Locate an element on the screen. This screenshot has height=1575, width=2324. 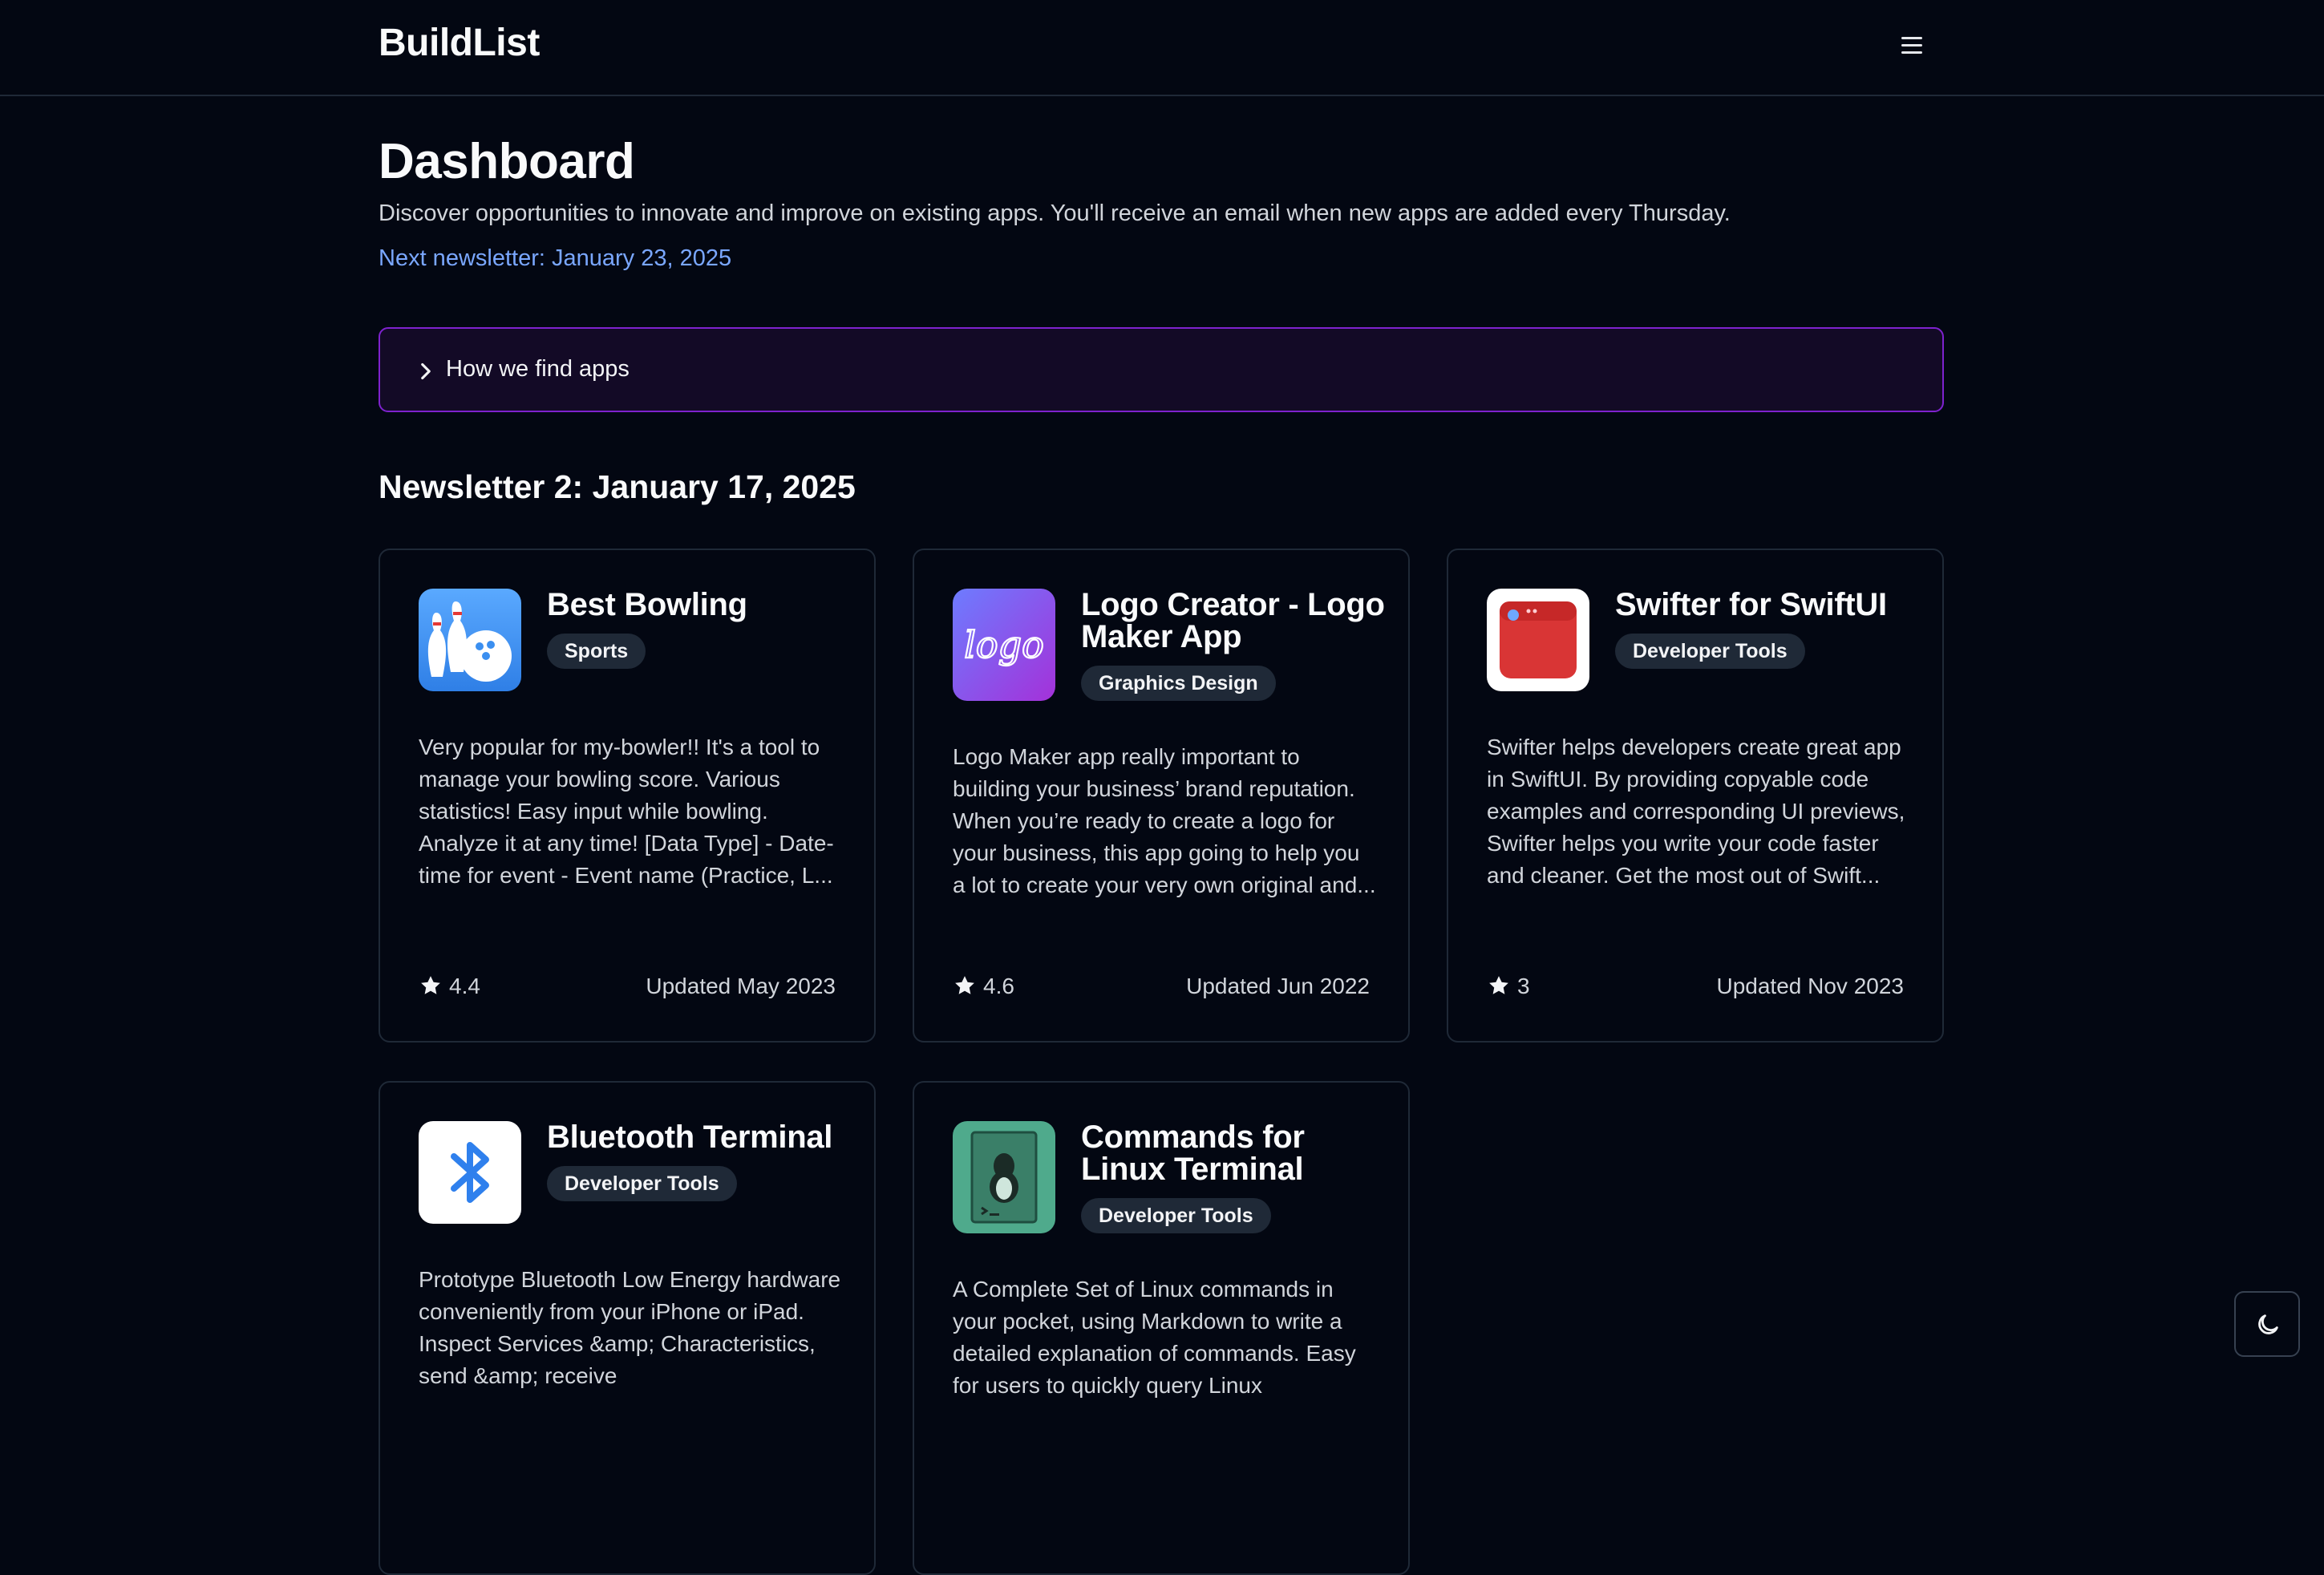
top-navigation-bar: BuildList is located at coordinates (1162, 48).